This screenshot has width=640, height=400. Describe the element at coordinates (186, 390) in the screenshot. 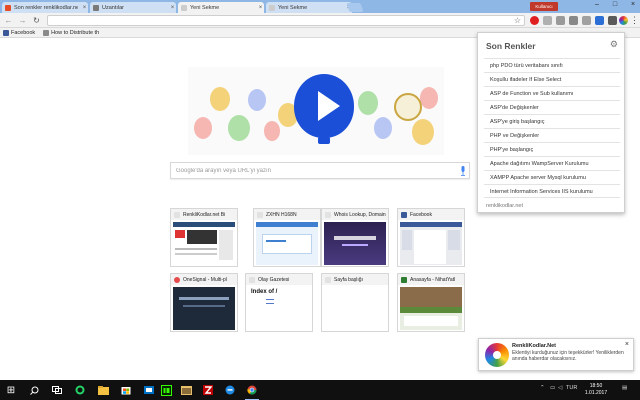

I see `file-manager-icon` at that location.